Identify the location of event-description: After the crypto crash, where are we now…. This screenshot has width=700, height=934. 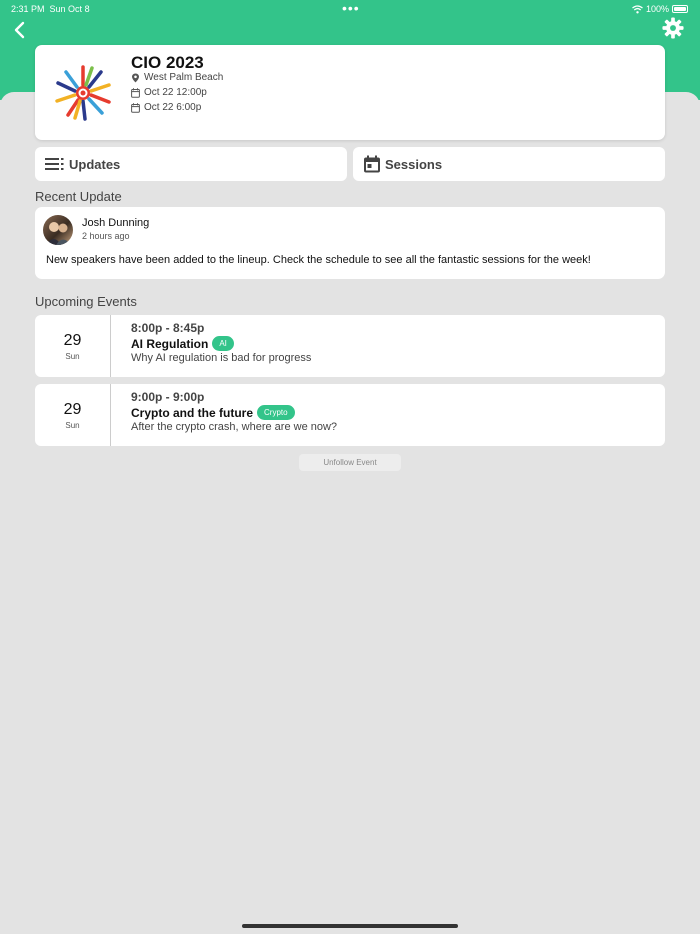
(234, 427).